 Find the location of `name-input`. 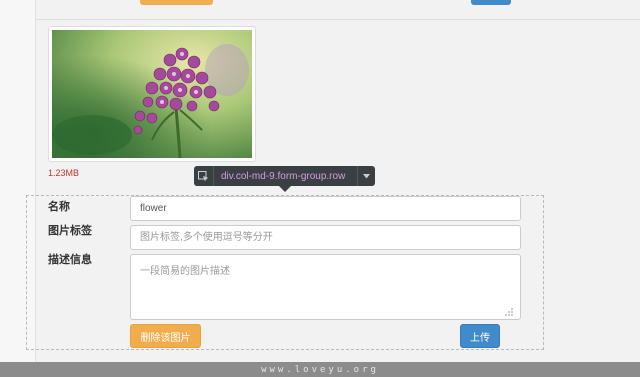

name-input is located at coordinates (325, 208).